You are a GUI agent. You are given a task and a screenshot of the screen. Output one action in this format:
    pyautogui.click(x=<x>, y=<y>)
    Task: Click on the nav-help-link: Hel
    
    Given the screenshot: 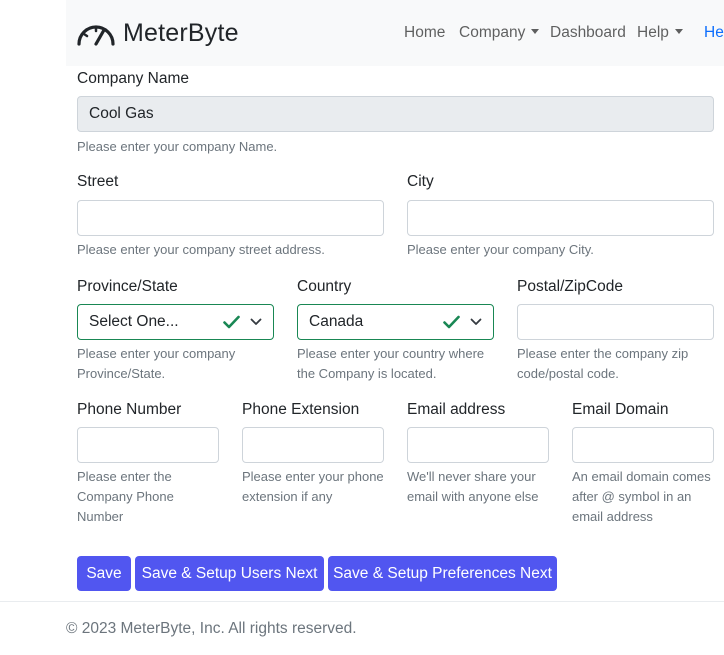 What is the action you would take?
    pyautogui.click(x=714, y=33)
    